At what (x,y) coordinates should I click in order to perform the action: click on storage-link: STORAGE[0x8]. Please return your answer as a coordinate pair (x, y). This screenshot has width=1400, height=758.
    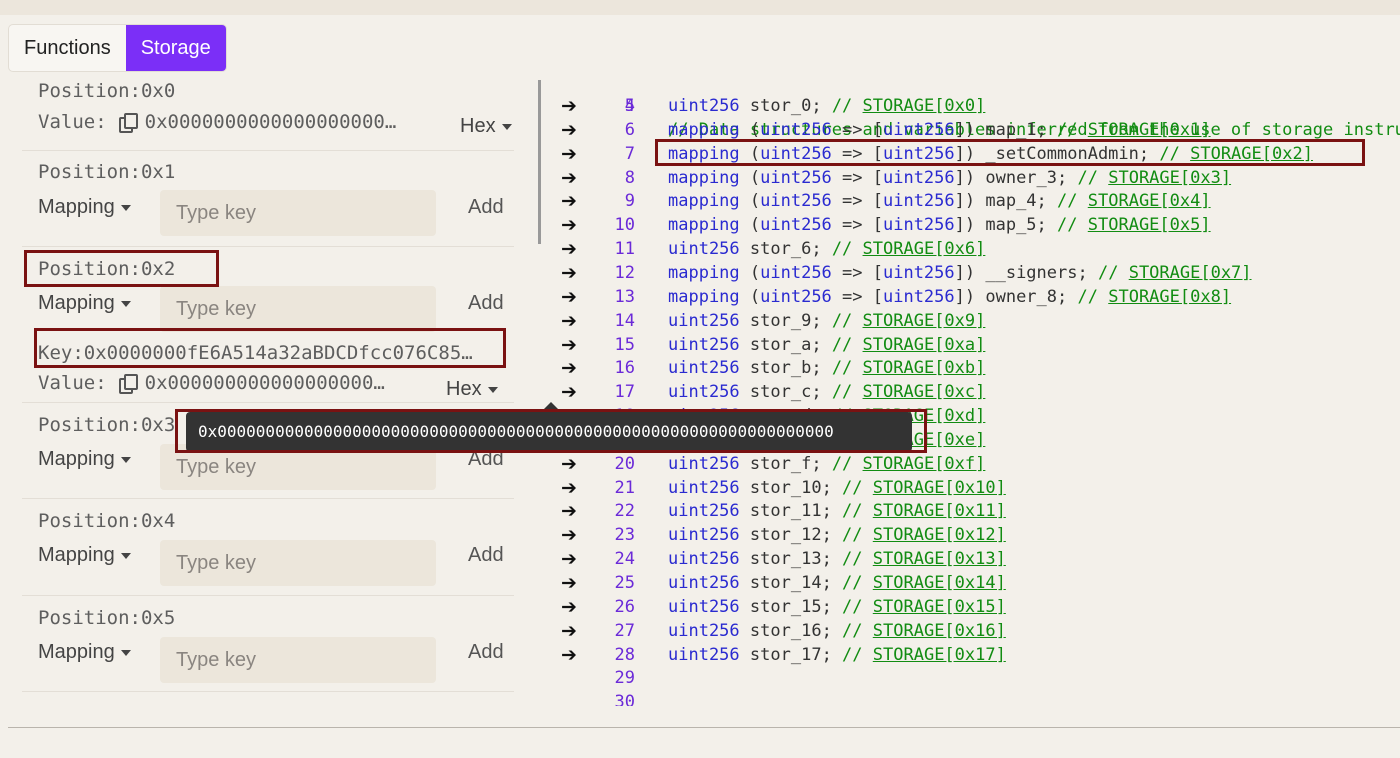
    Looking at the image, I should click on (1169, 297).